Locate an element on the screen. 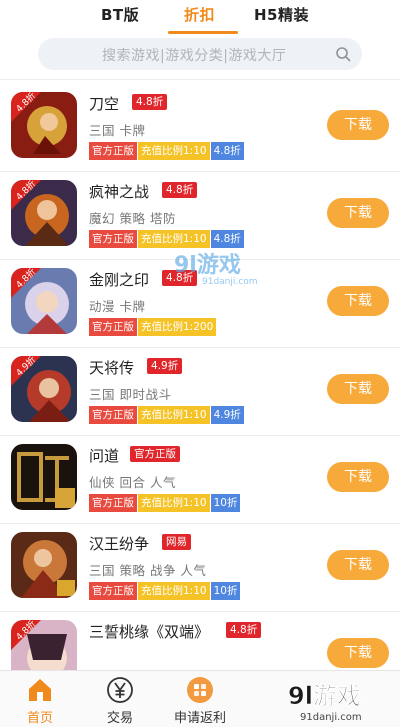 The height and width of the screenshot is (727, 400). top-bar: BT版 折扣 H5精装 搜索游戏|游戏分类|游戏大厅 is located at coordinates (200, 40).